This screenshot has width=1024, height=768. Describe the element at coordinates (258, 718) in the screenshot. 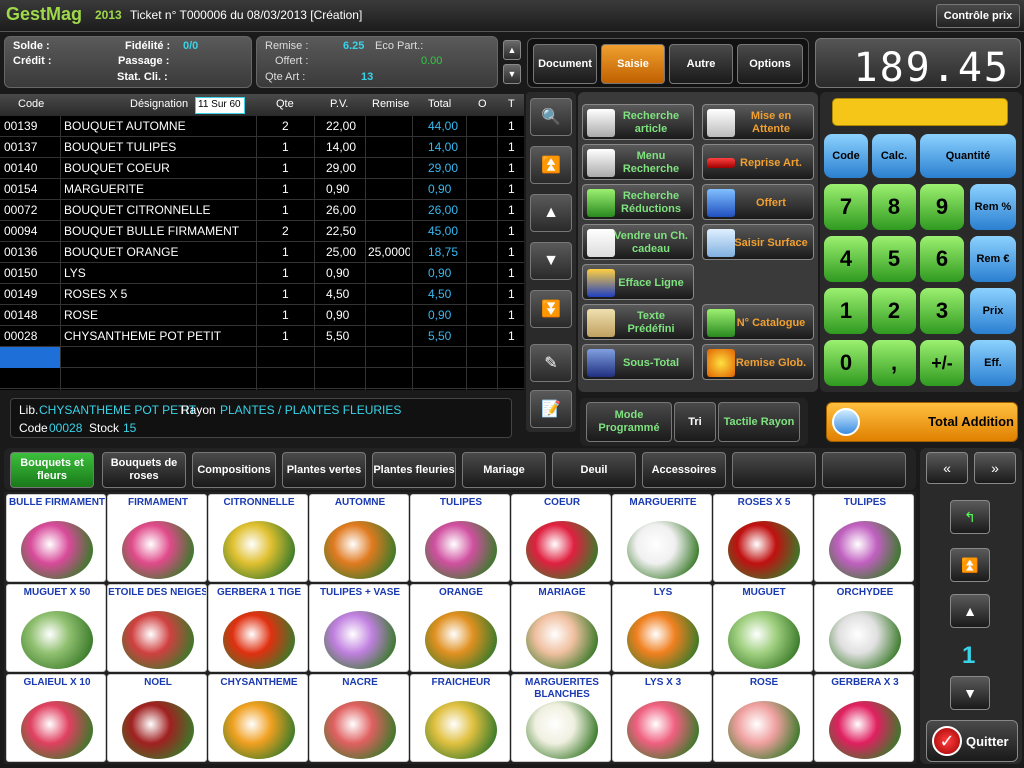

I see `product-tile: CHYSANTHEME` at that location.